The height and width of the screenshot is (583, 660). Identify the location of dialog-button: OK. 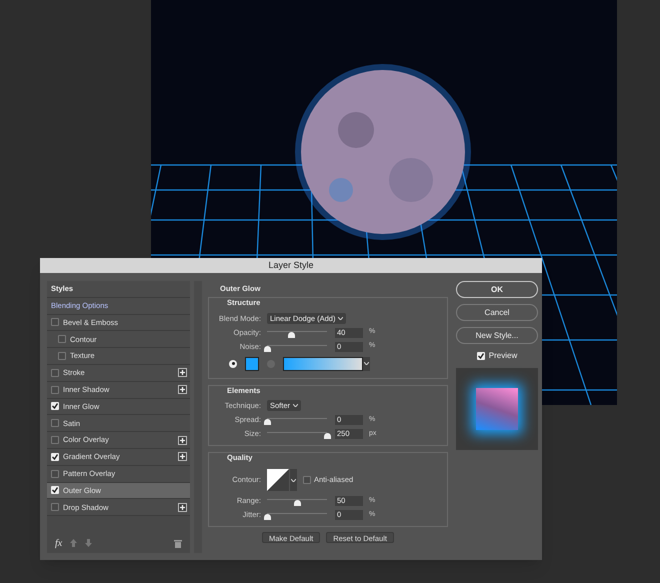
(497, 289).